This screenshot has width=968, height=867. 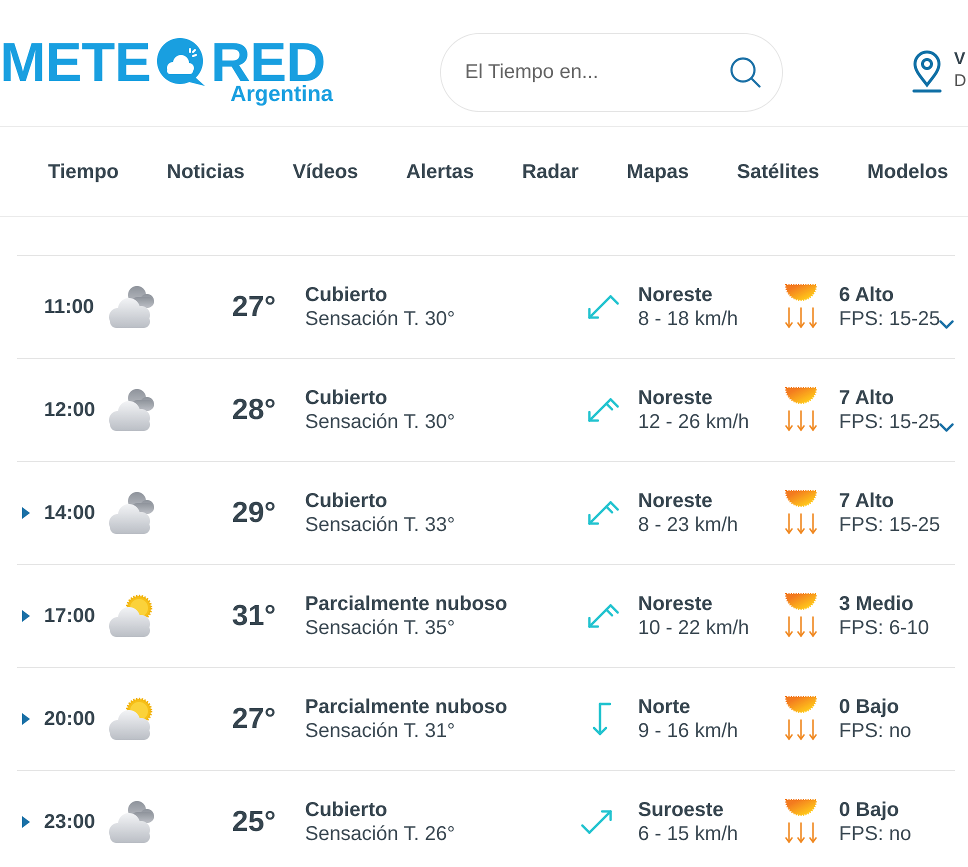 I want to click on uv-index: 3 Medio, so click(x=876, y=604).